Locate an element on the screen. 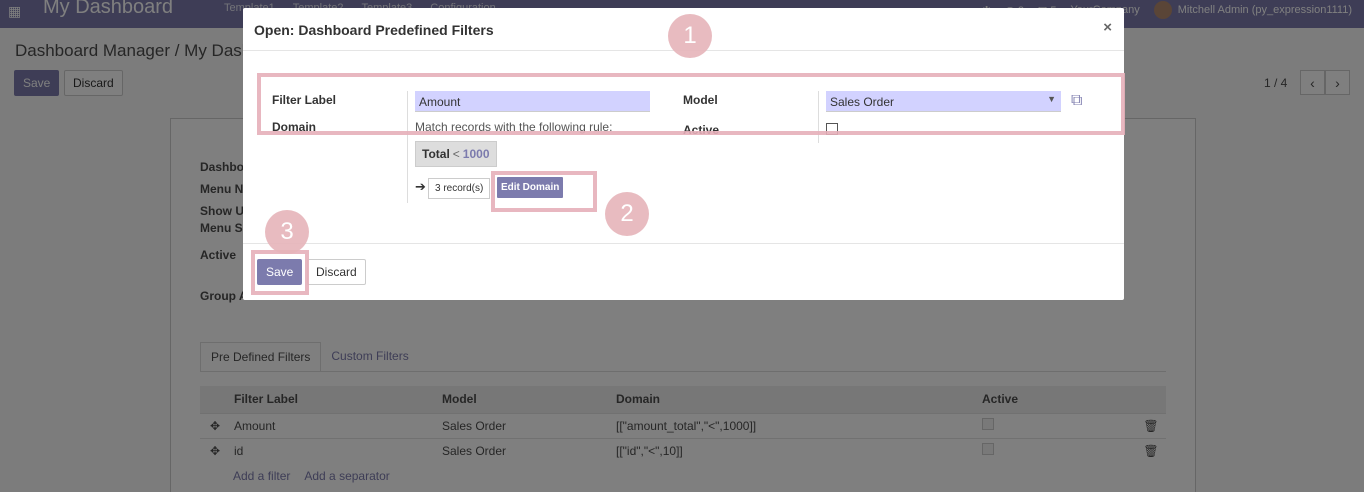 This screenshot has width=1364, height=492. domain-operator: < is located at coordinates (456, 154).